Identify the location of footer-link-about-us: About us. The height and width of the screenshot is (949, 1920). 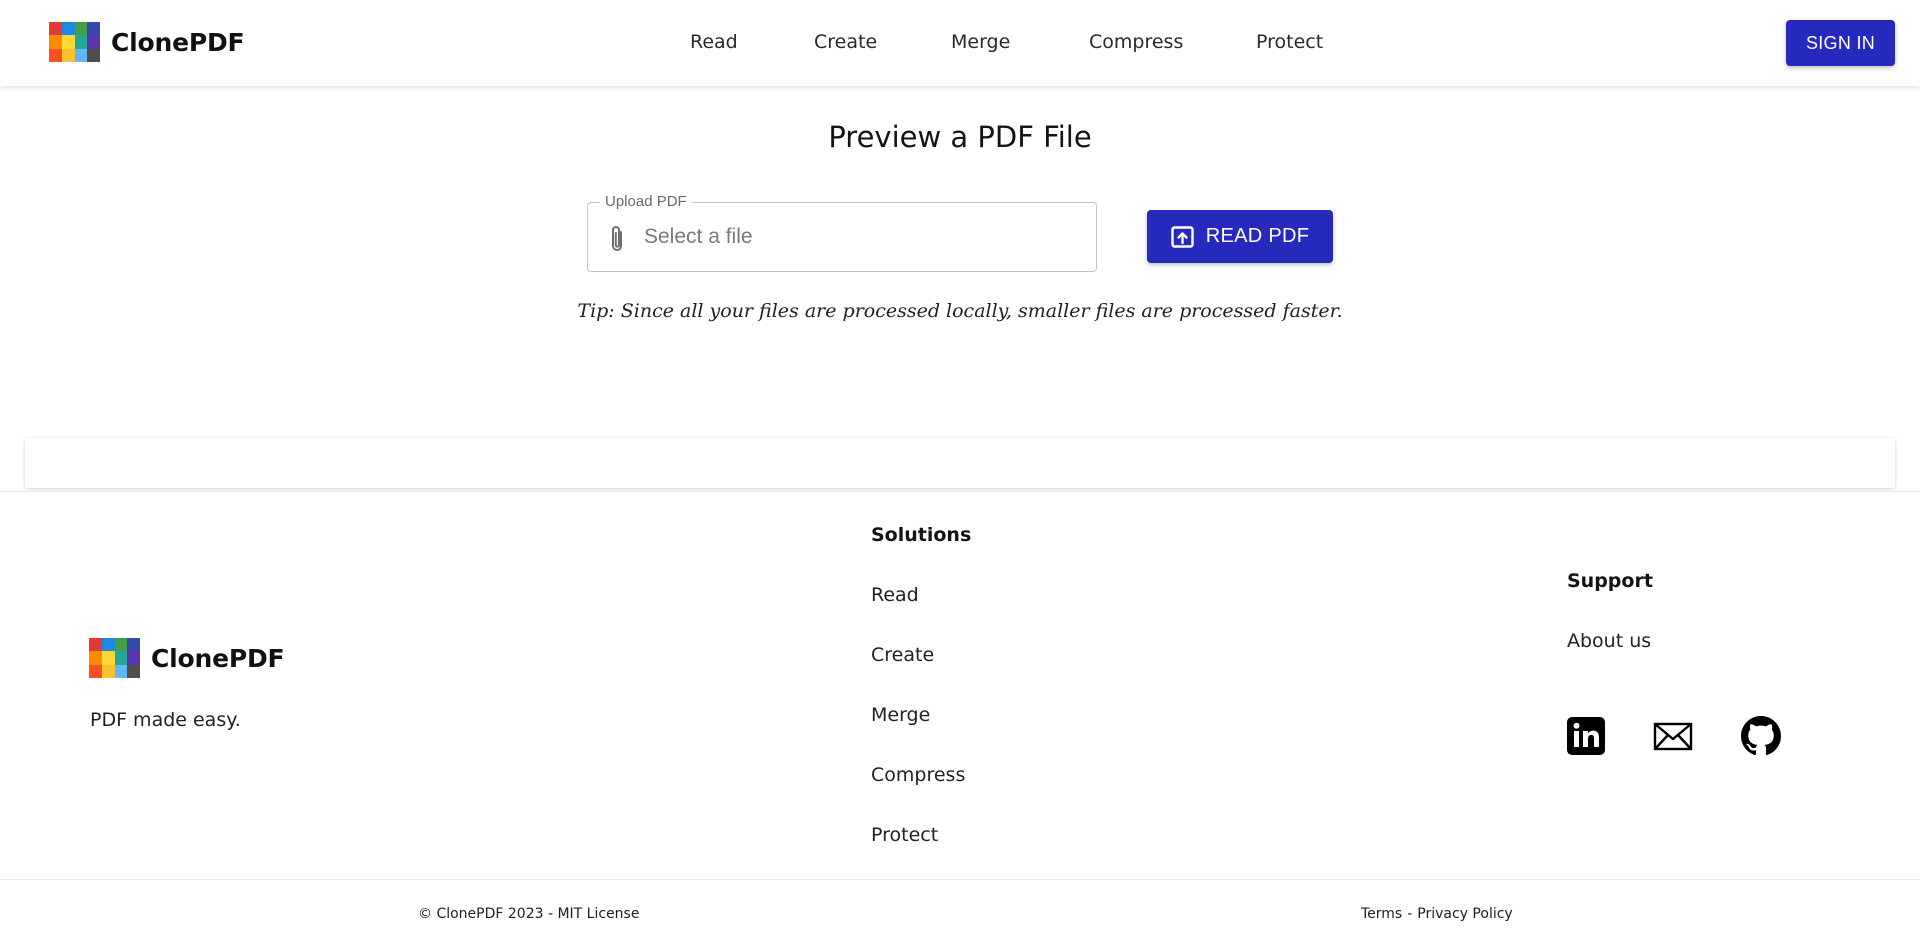
(1609, 641).